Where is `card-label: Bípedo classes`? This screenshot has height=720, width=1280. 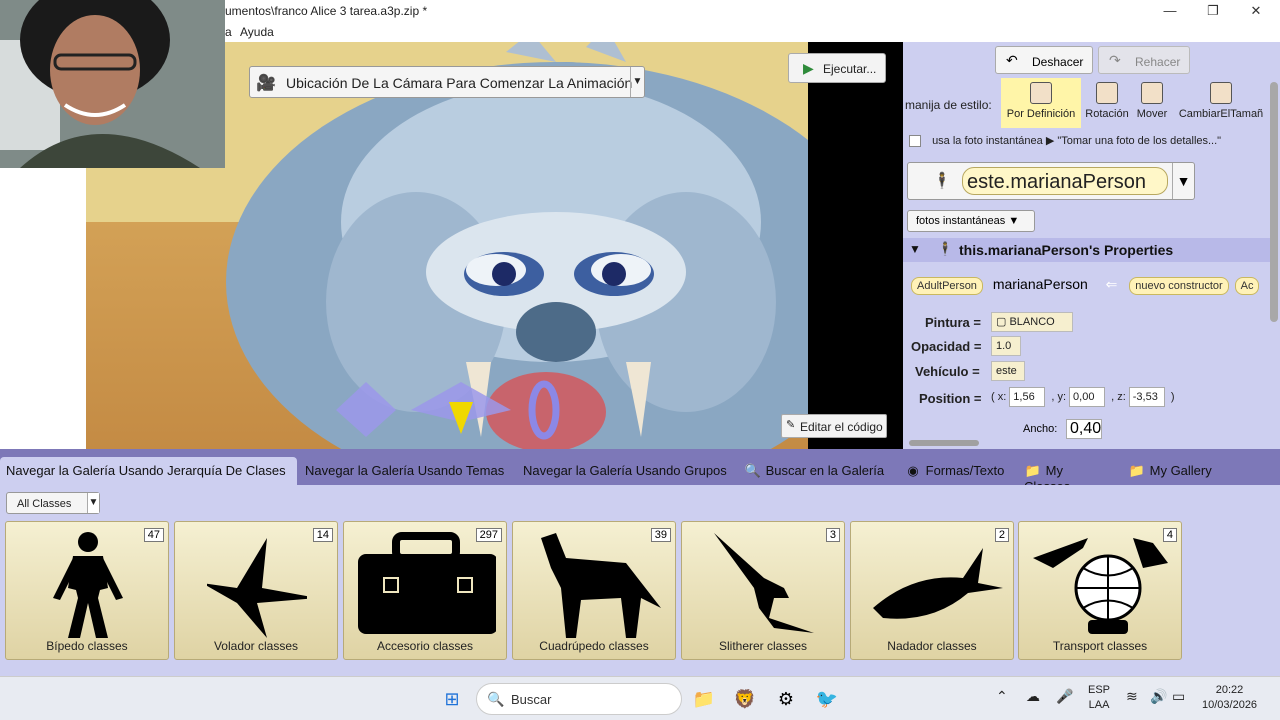
card-label: Bípedo classes is located at coordinates (87, 646).